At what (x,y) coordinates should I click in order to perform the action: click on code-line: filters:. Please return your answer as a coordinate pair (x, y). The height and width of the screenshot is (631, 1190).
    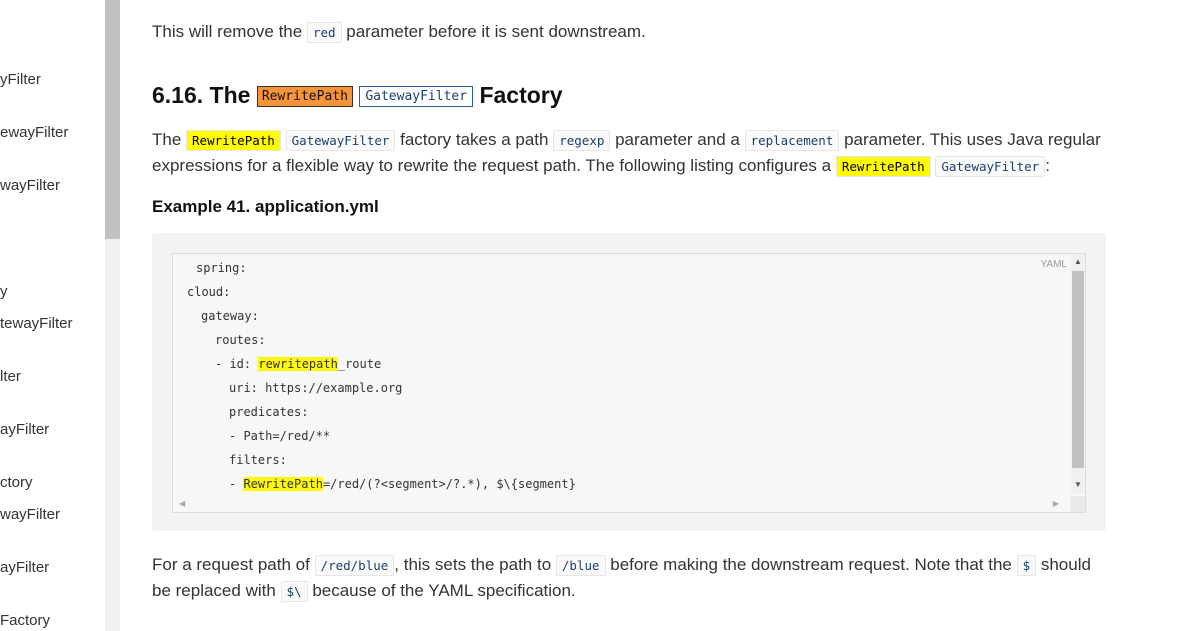
    Looking at the image, I should click on (258, 460).